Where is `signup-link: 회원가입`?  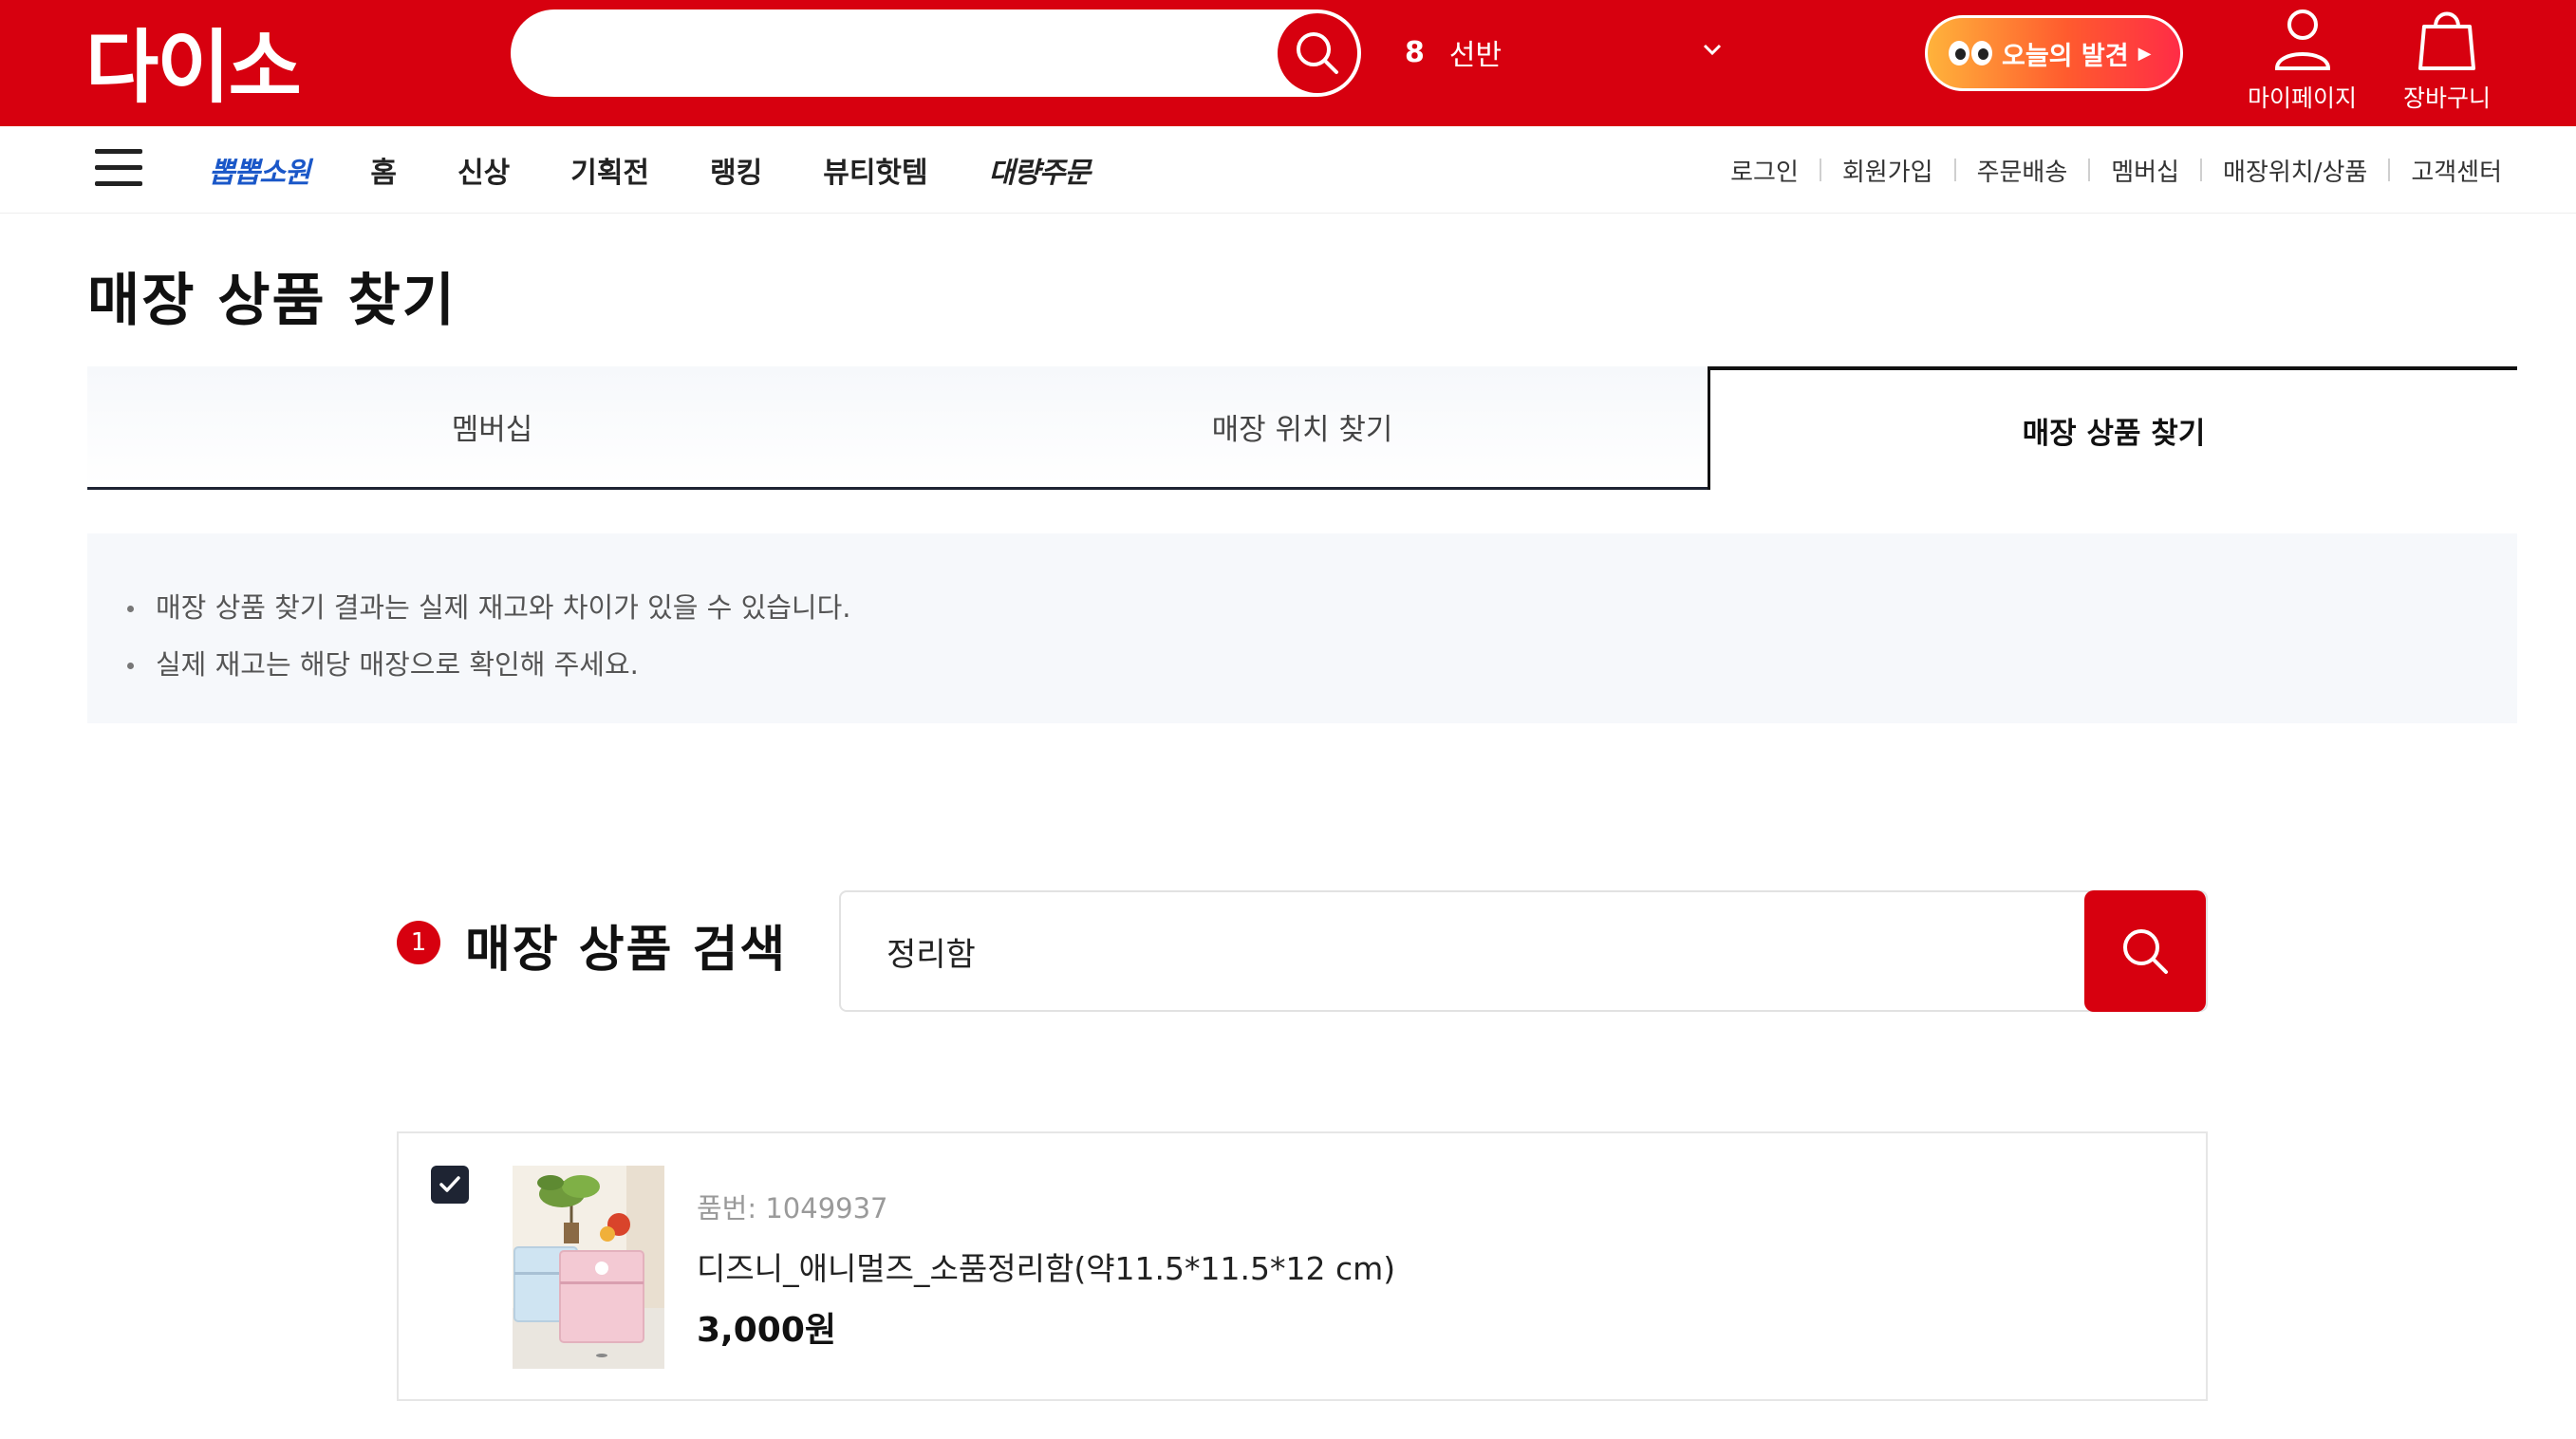
signup-link: 회원가입 is located at coordinates (1888, 171).